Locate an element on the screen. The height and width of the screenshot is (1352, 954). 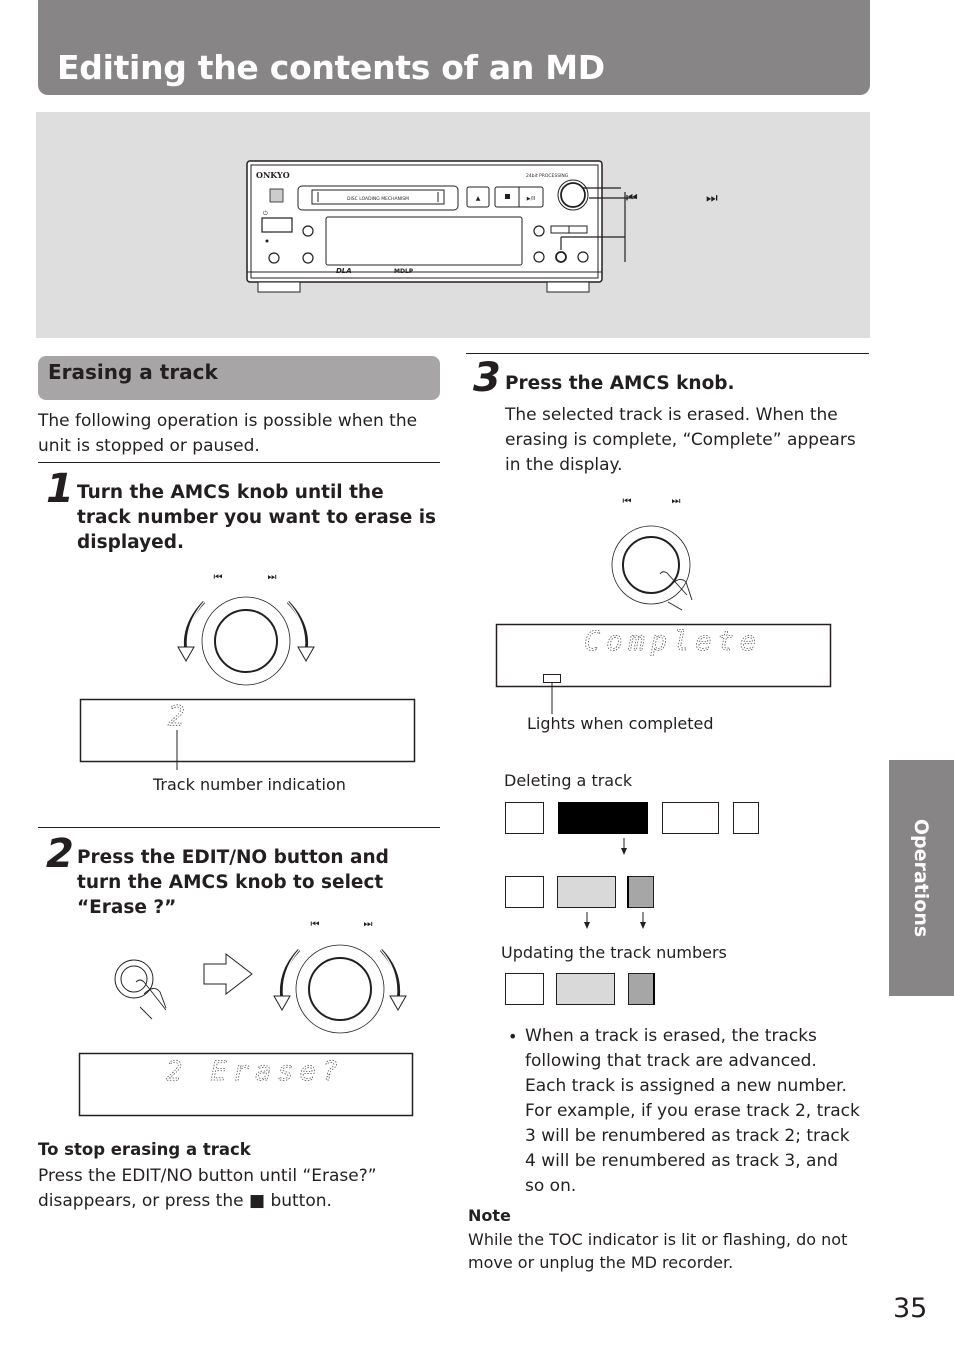
lcd-complete-text: Complete is located at coordinates (673, 641).